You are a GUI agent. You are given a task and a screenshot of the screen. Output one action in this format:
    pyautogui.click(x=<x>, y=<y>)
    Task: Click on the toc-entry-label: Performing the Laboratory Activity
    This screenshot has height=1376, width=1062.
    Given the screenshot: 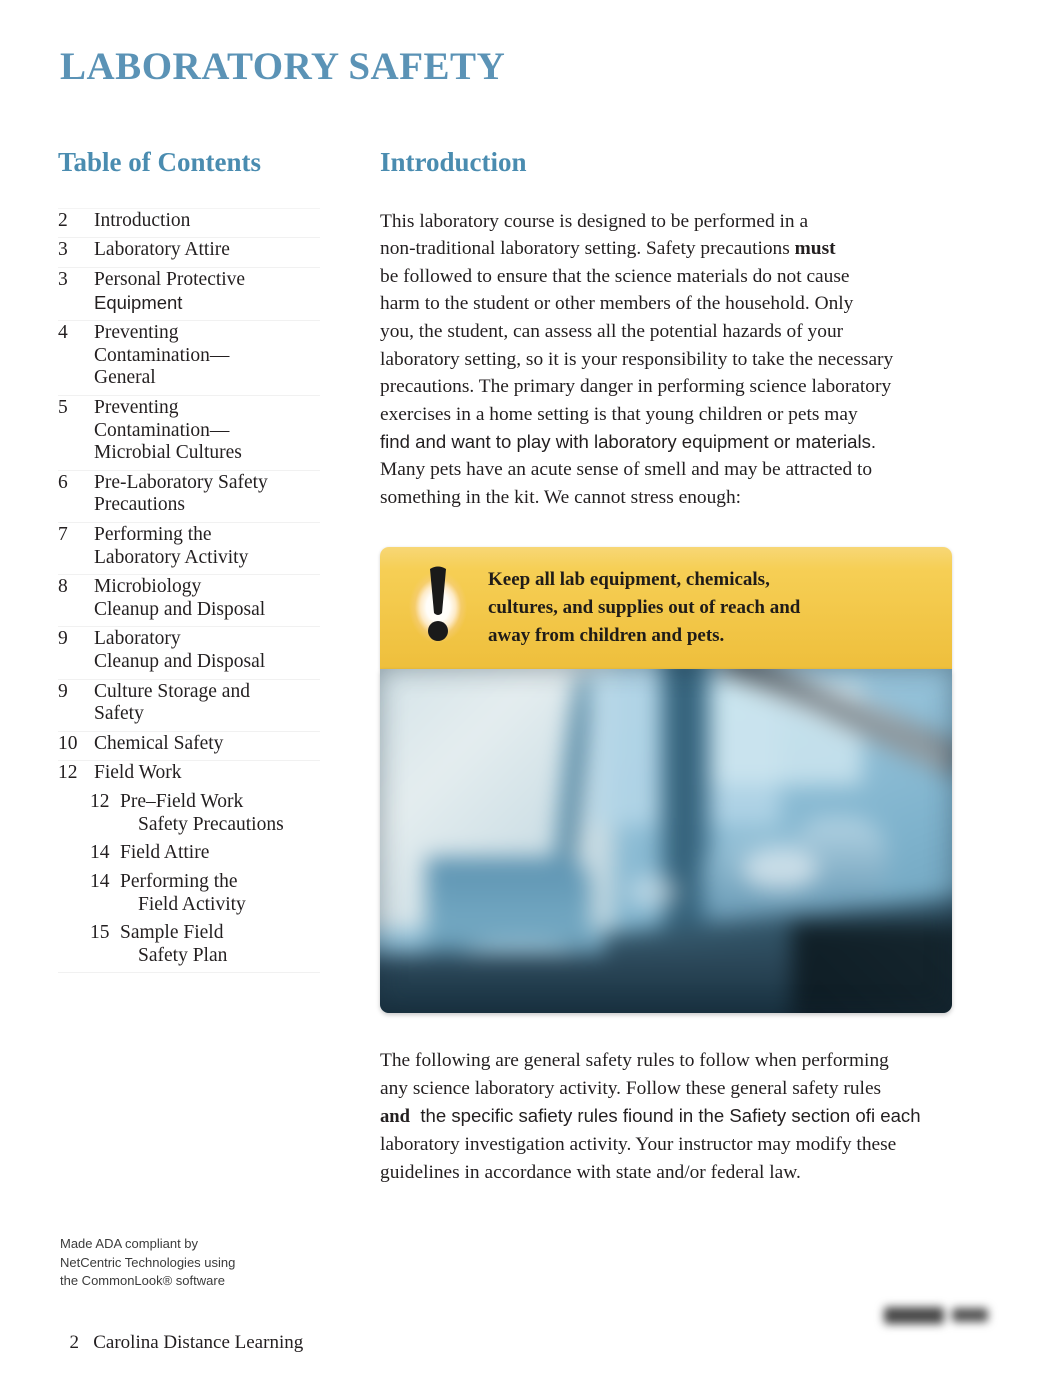 What is the action you would take?
    pyautogui.click(x=207, y=546)
    